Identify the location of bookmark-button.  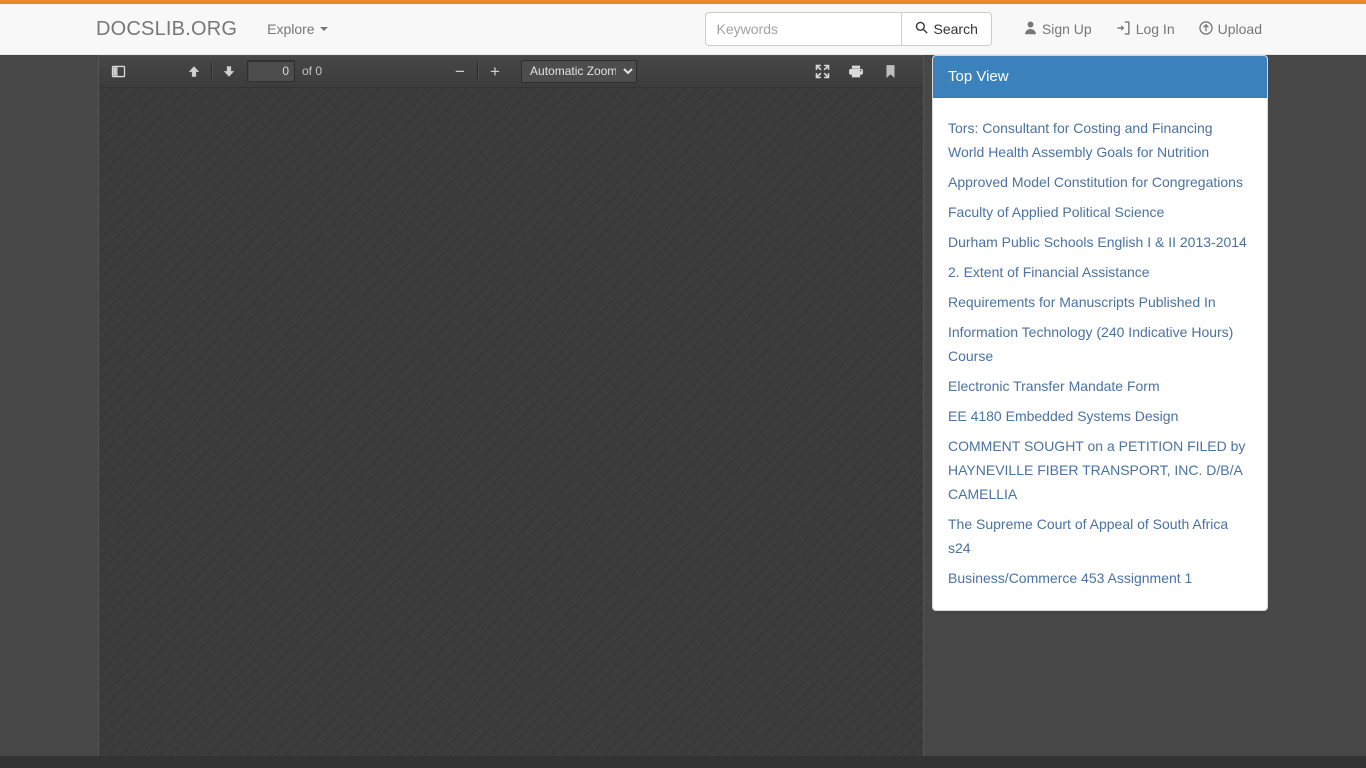
(890, 71).